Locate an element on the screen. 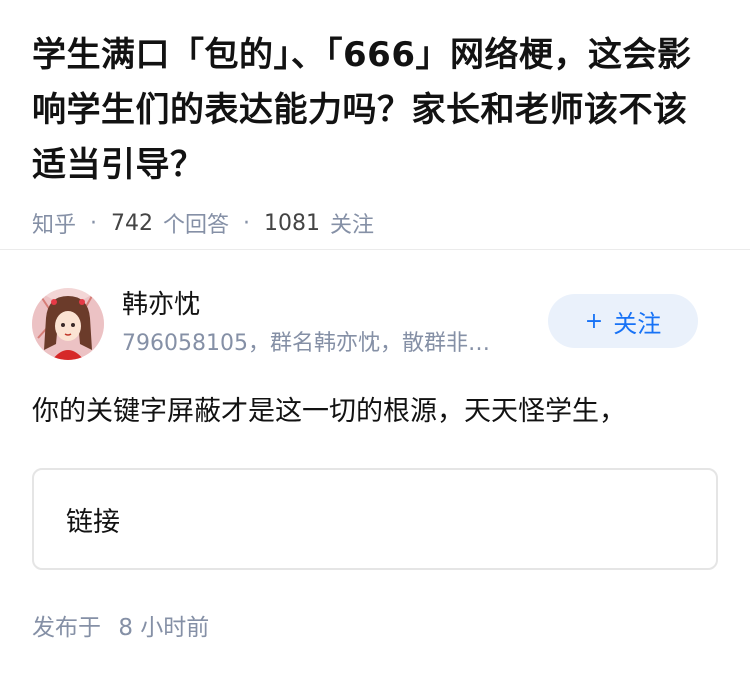 This screenshot has height=674, width=750. answer-count: 742 is located at coordinates (132, 223).